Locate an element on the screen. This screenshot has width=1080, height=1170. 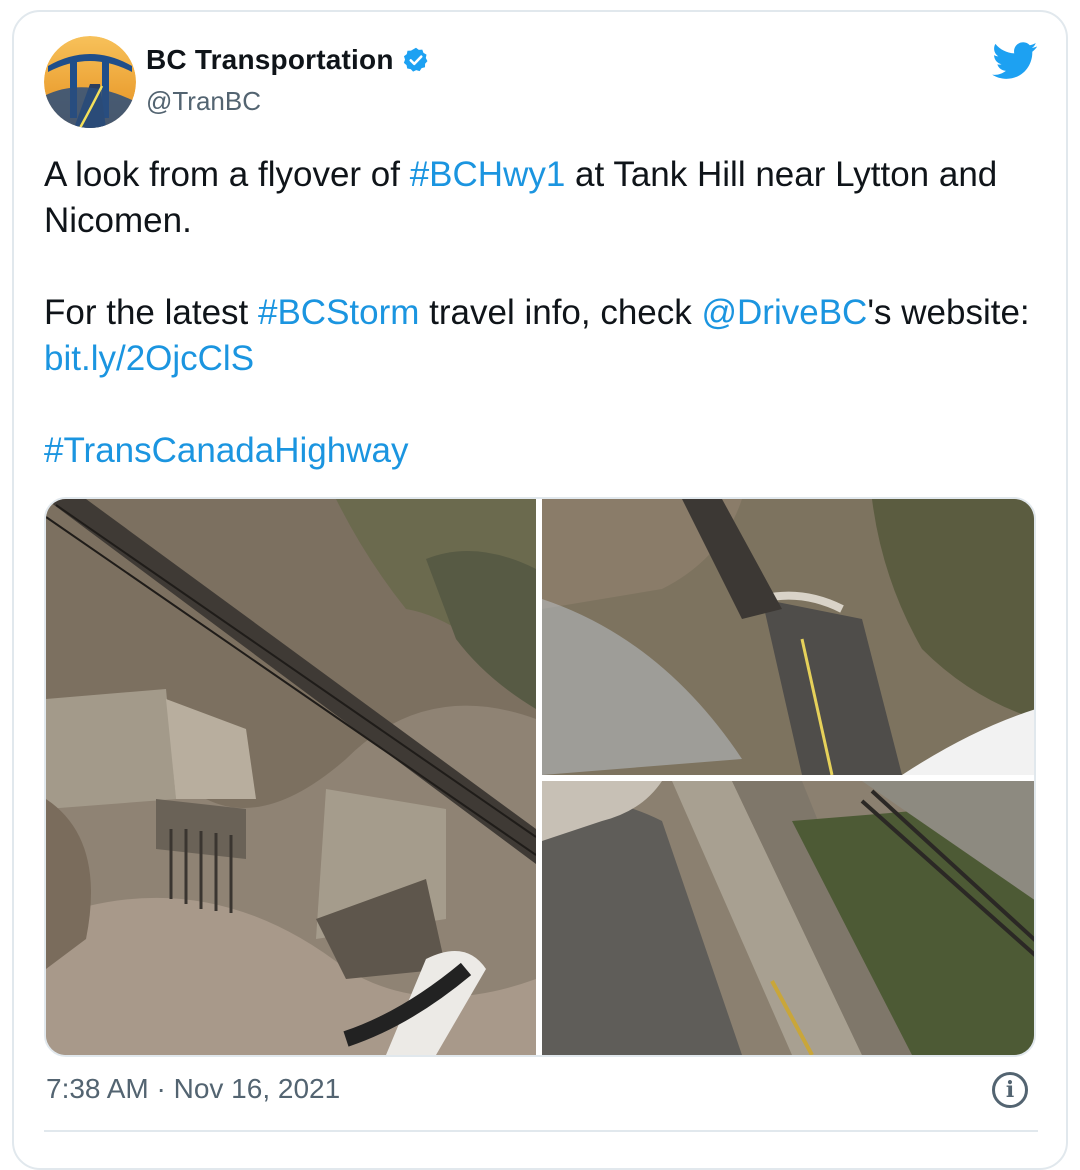
verified-badge-icon is located at coordinates (415, 59).